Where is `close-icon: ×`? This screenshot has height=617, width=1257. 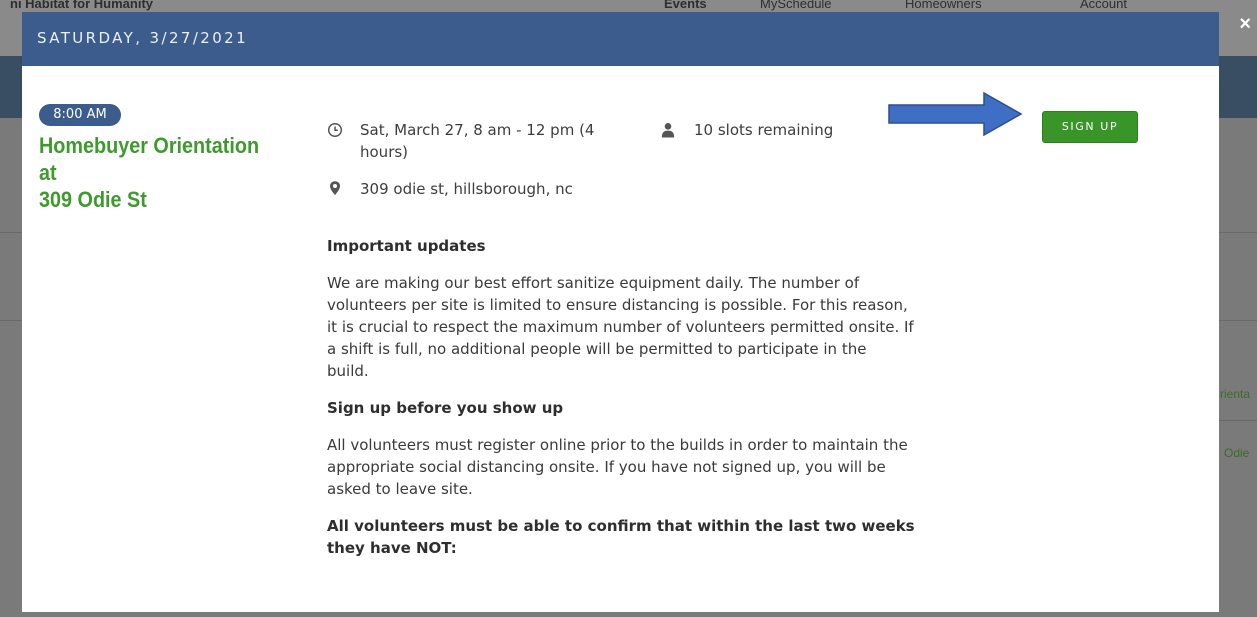 close-icon: × is located at coordinates (1245, 24).